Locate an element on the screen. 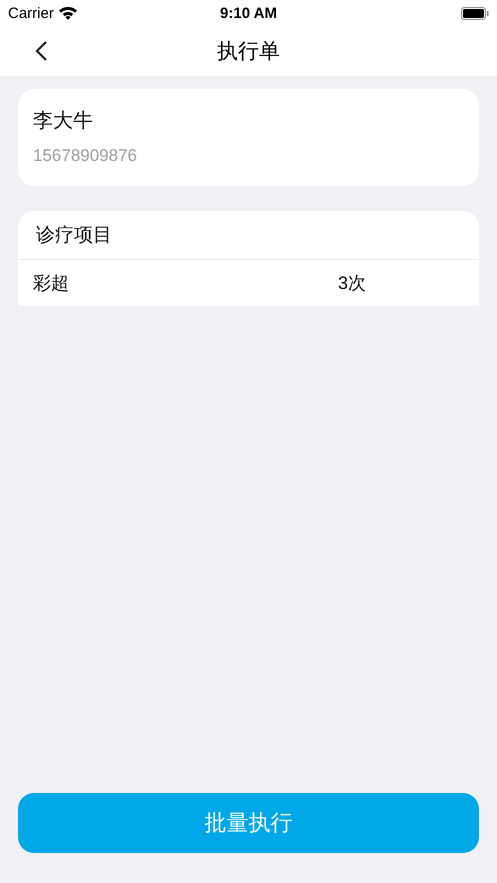 This screenshot has height=883, width=497. patient-phone: 15678909876 is located at coordinates (85, 156).